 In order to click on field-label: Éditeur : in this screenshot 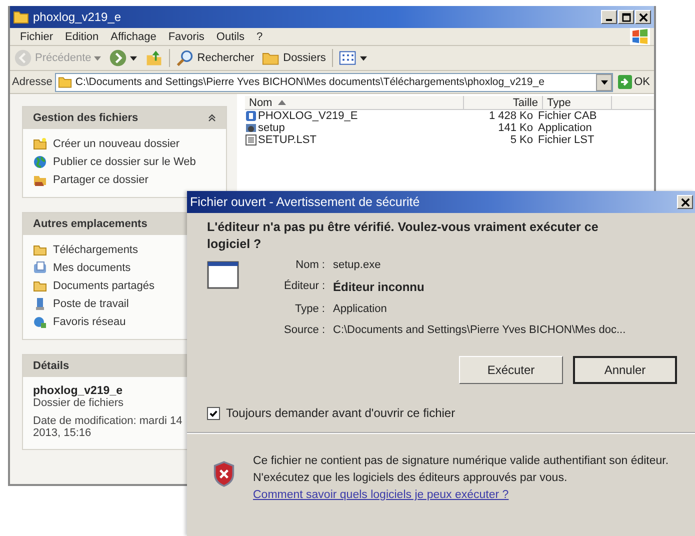, I will do `click(304, 287)`.